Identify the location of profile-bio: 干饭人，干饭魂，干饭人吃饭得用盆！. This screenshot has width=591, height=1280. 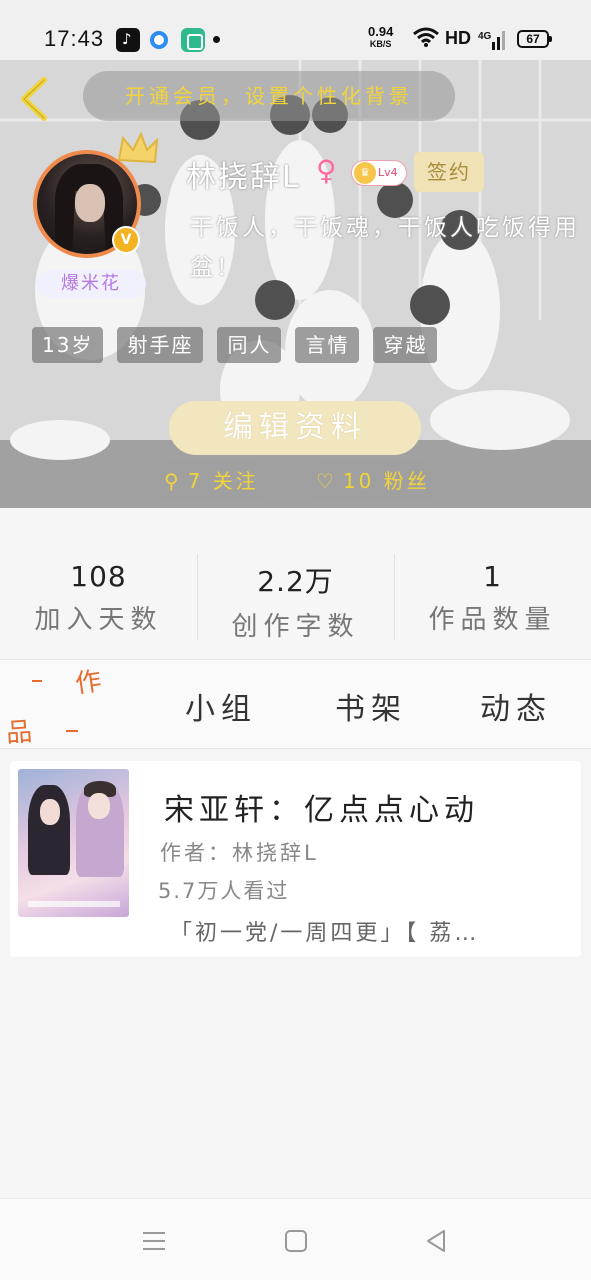
(385, 248).